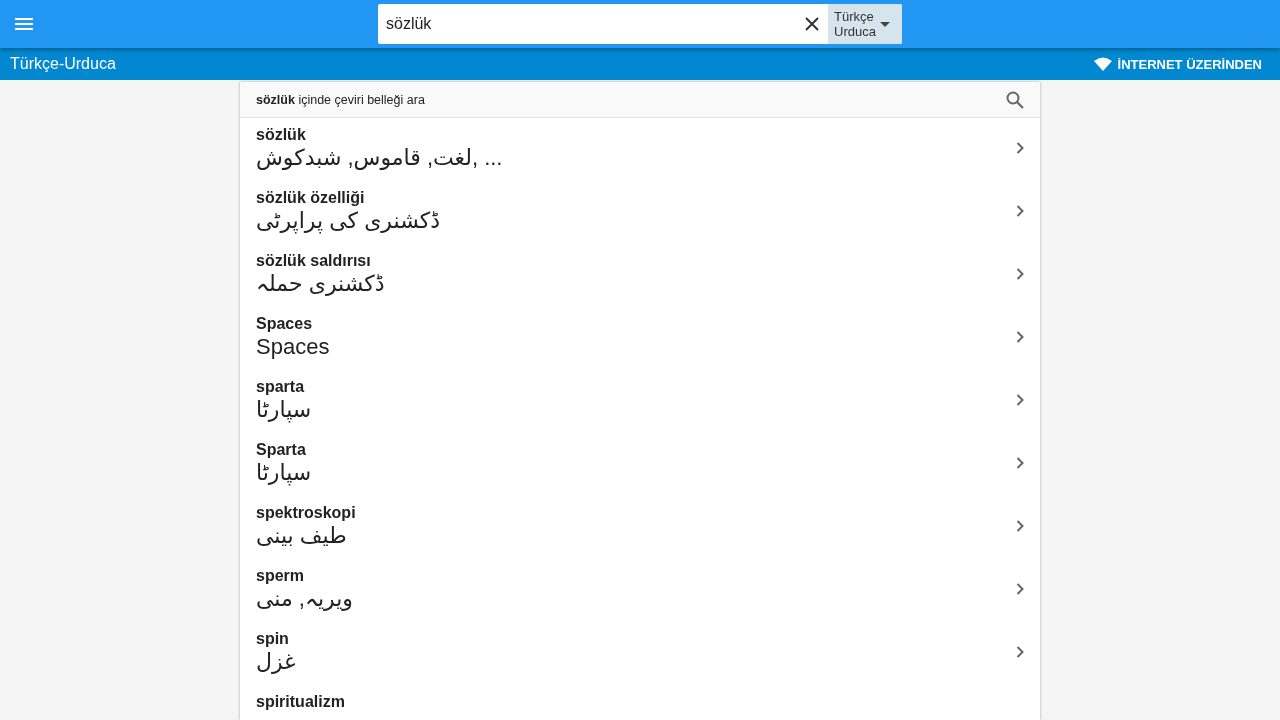 The width and height of the screenshot is (1280, 720). Describe the element at coordinates (301, 701) in the screenshot. I see `result-term: spiritualizm` at that location.